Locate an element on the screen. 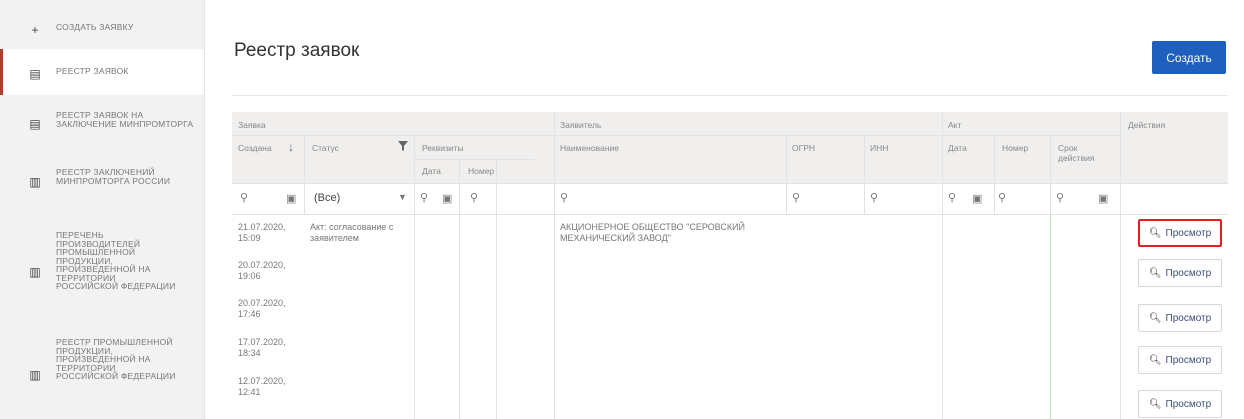  column-header-inn: ИНН is located at coordinates (879, 148).